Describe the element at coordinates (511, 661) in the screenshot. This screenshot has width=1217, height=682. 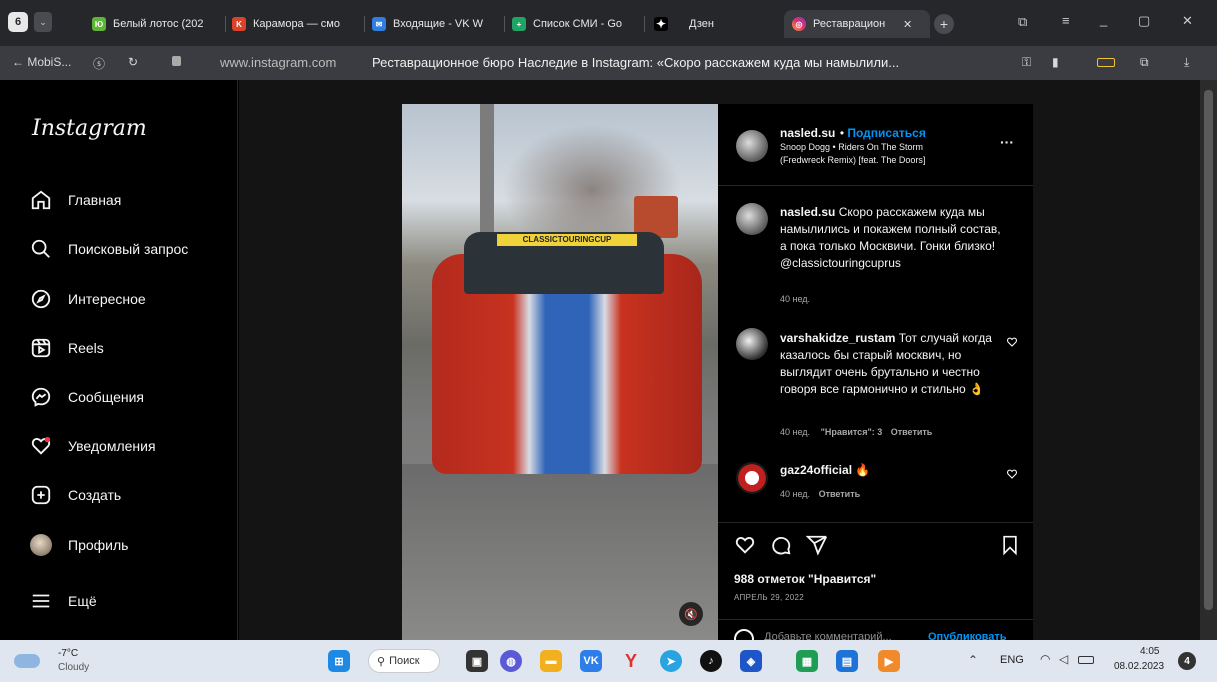
I see `chat-icon: ◍` at that location.